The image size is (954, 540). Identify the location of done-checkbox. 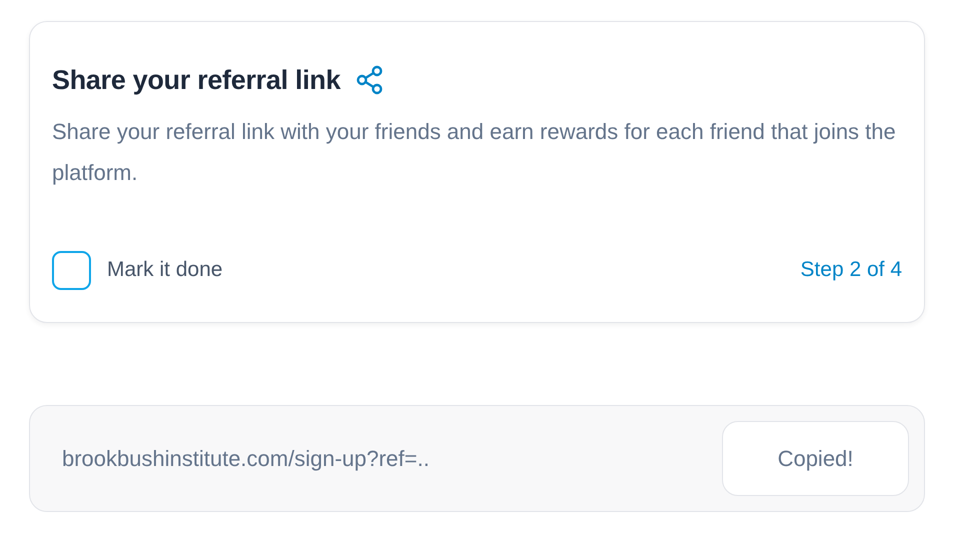
(71, 270).